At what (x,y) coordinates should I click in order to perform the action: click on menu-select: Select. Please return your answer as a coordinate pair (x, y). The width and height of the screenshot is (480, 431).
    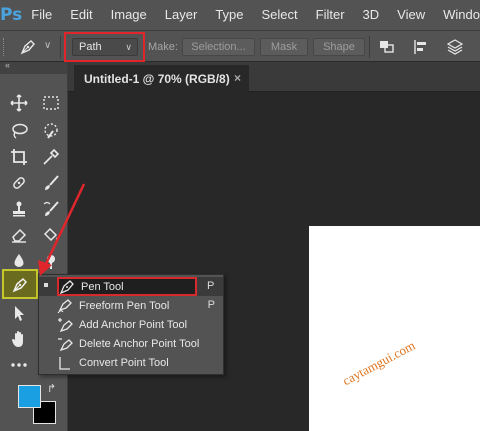
    Looking at the image, I should click on (280, 15).